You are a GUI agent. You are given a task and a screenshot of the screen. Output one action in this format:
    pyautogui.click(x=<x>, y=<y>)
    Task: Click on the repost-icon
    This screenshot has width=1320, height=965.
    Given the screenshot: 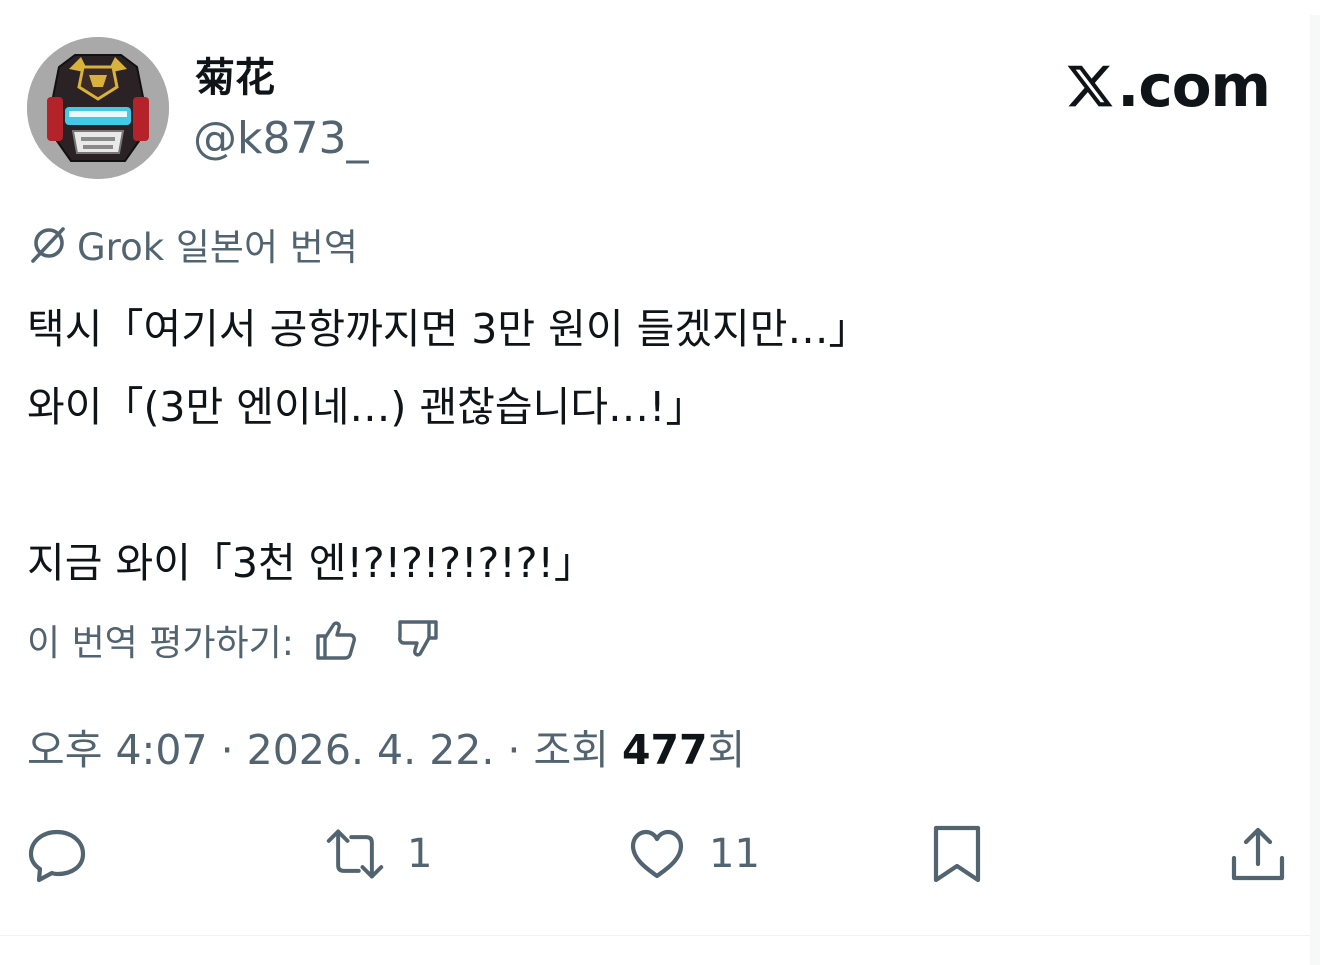 What is the action you would take?
    pyautogui.click(x=355, y=854)
    